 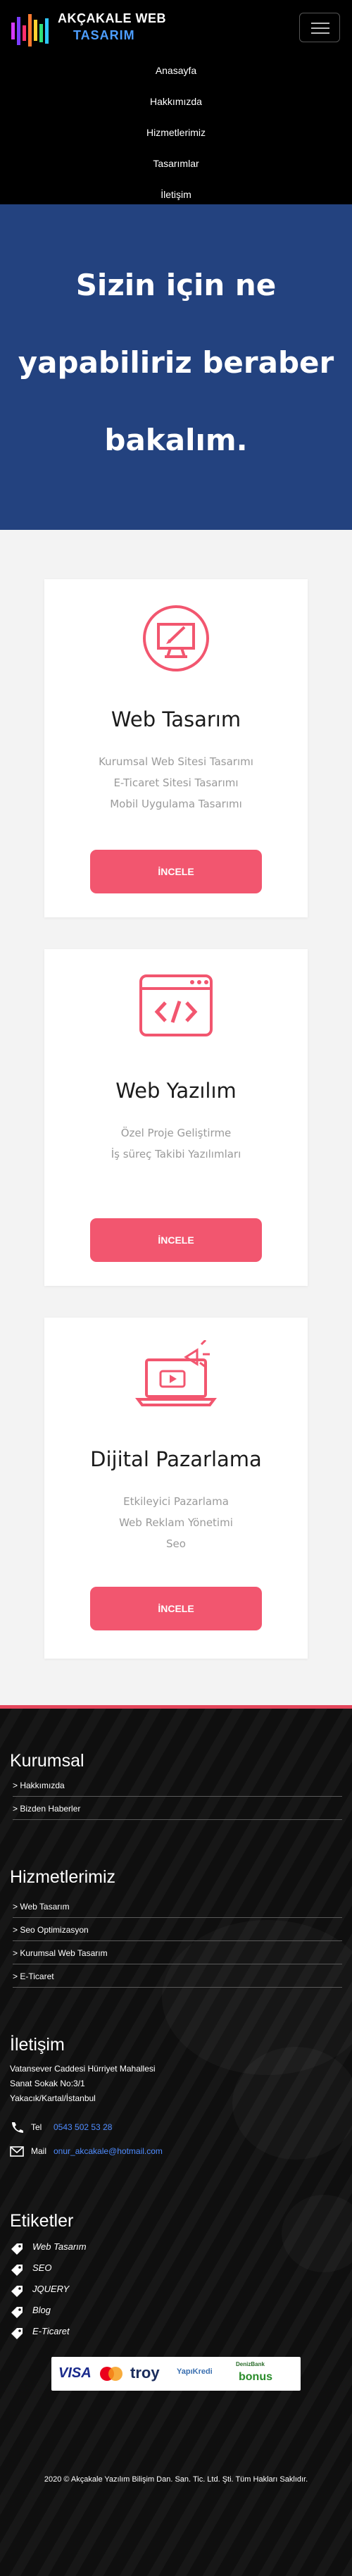 What do you see at coordinates (41, 2310) in the screenshot?
I see `tag-label: Blog` at bounding box center [41, 2310].